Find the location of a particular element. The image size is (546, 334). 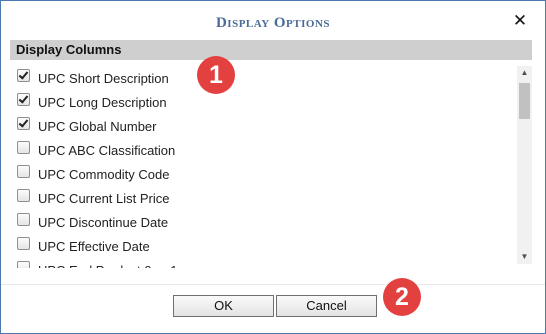

column-option: UPC ABC Classification is located at coordinates (96, 150).